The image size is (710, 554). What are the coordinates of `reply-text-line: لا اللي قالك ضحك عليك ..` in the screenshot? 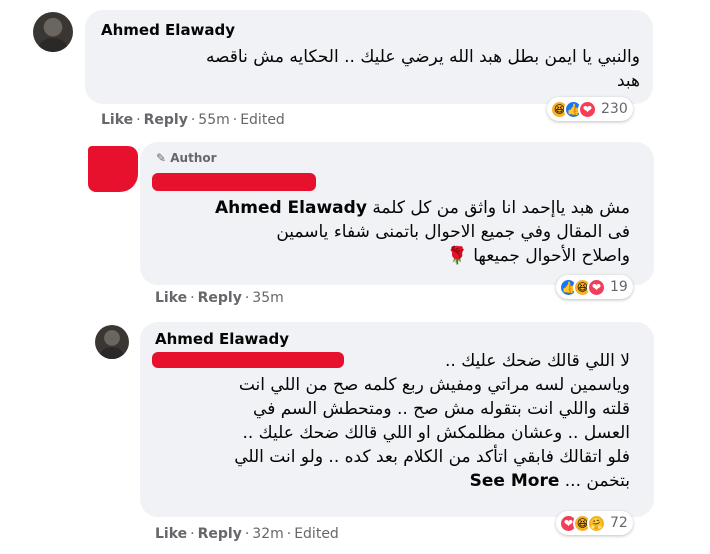 It's located at (537, 361).